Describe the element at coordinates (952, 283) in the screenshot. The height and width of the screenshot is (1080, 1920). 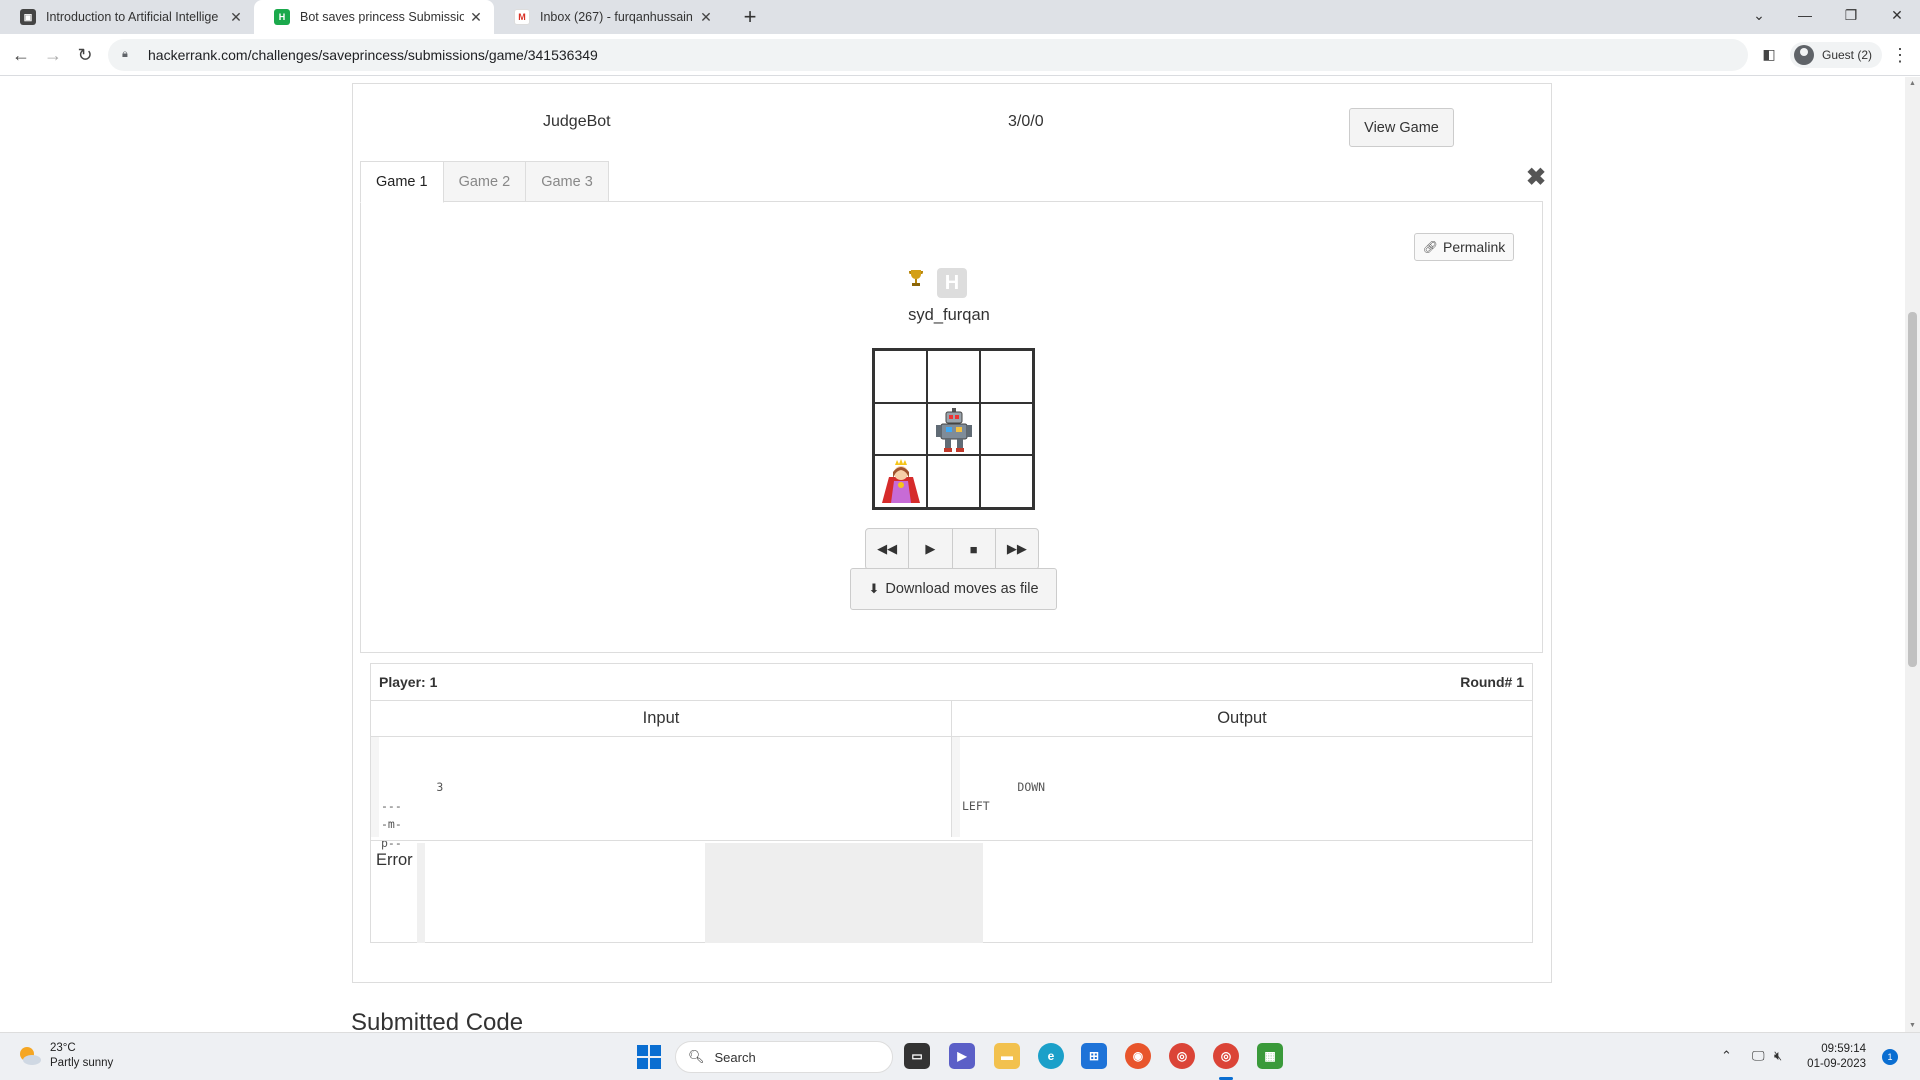
I see `hackerrank-badge-icon: H` at that location.